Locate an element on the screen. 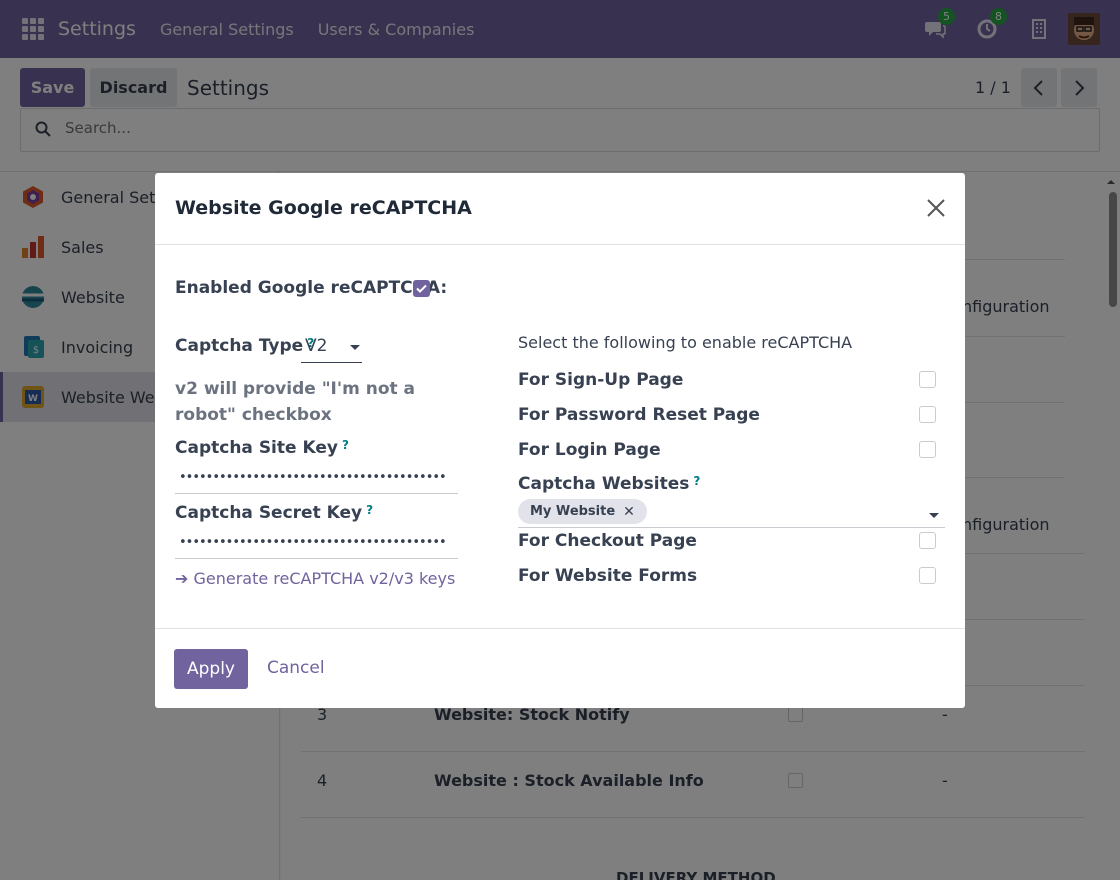  password-reset-label: For Password Reset Page is located at coordinates (639, 415).